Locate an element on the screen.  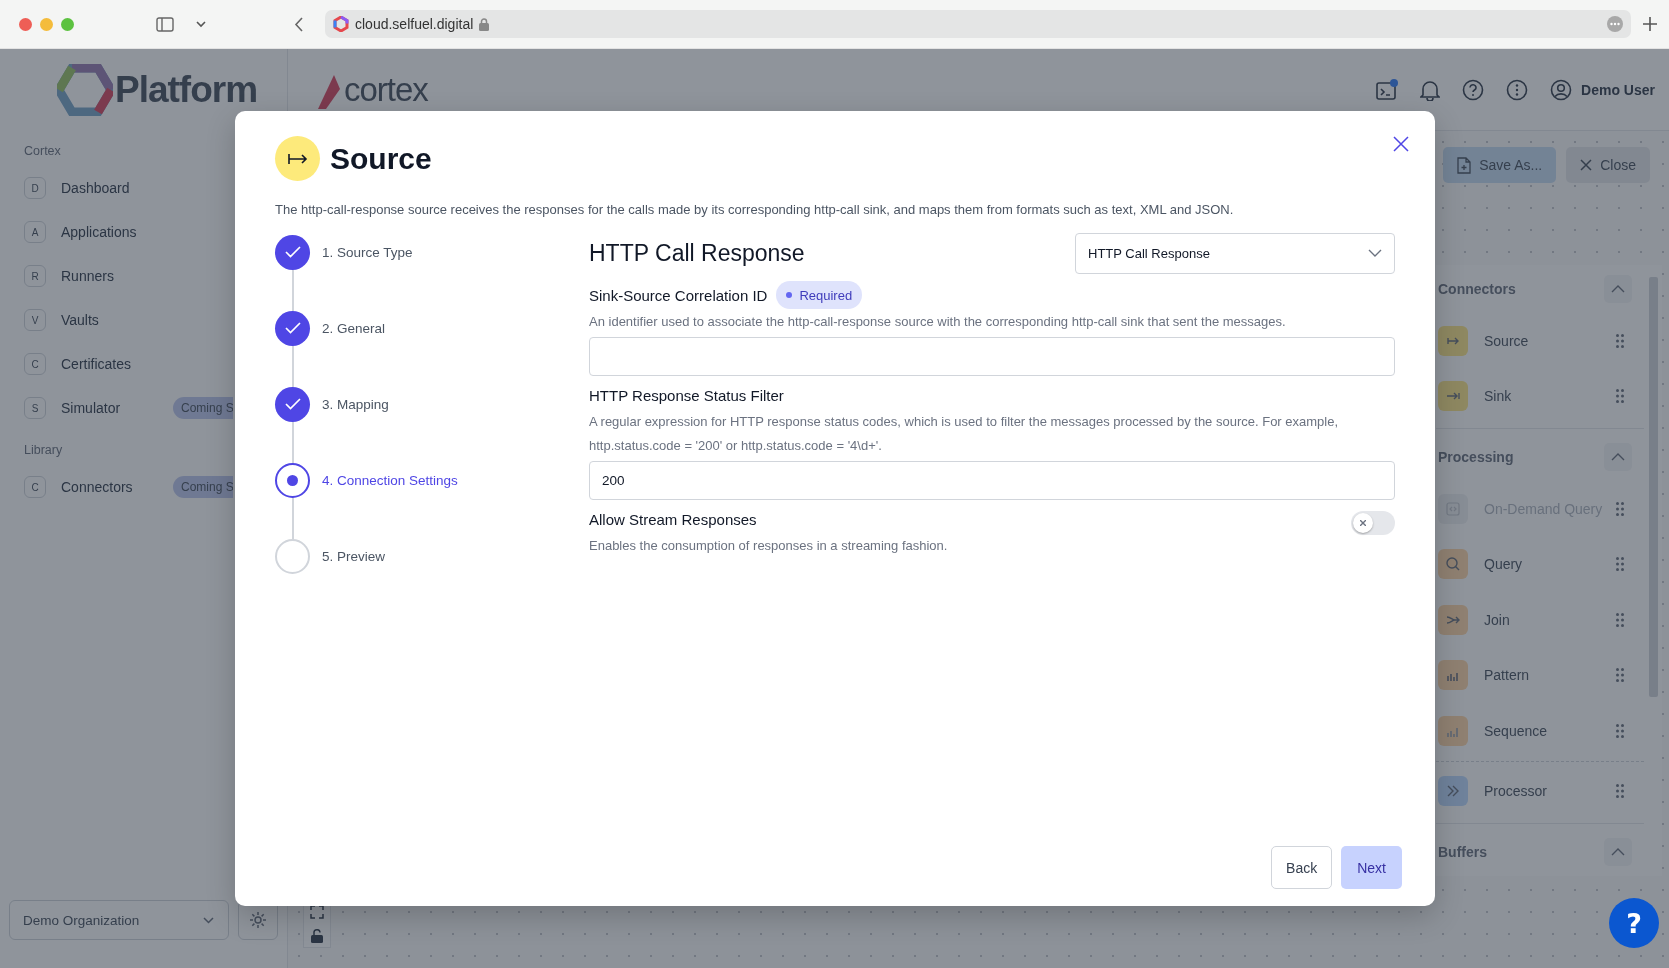
palette-item: Join is located at coordinates (1540, 619).